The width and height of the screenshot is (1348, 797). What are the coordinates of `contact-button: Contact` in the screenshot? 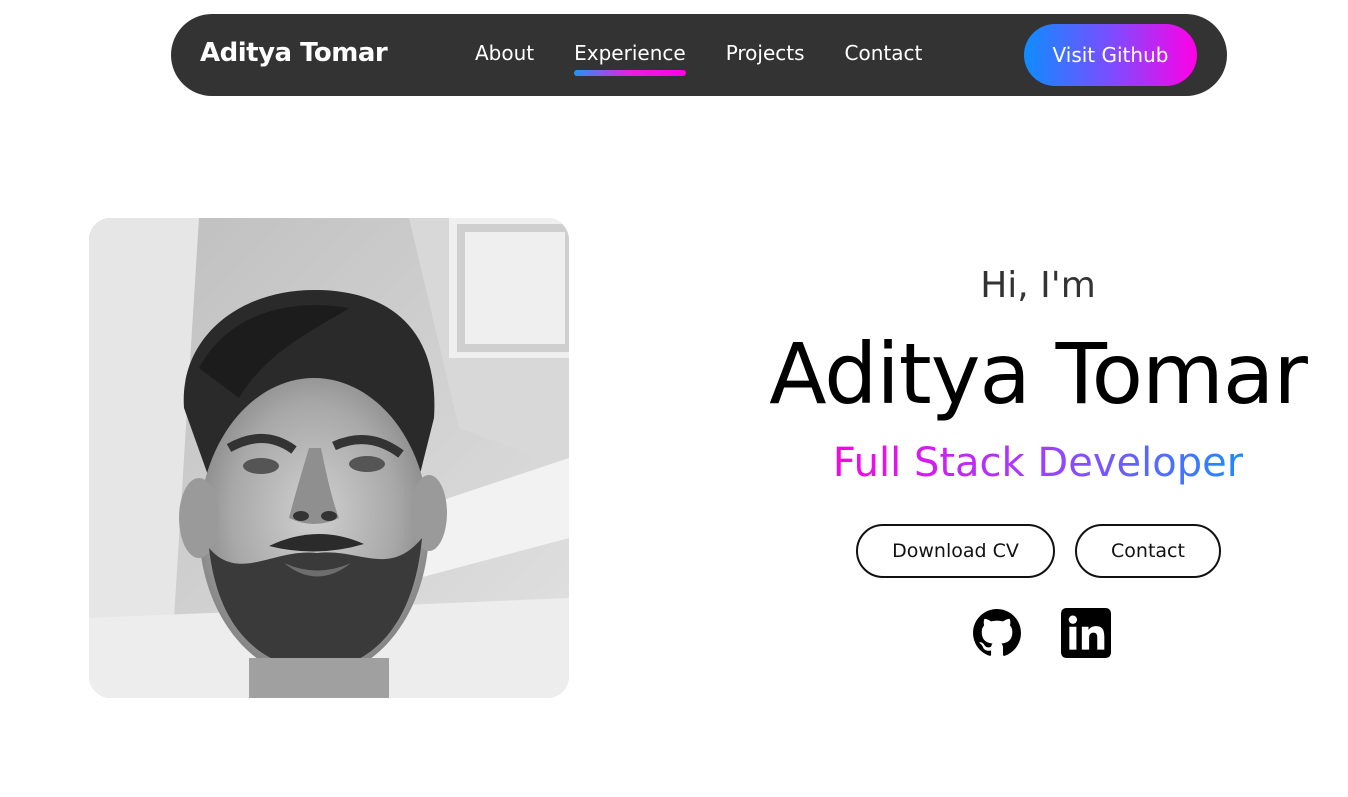 It's located at (1148, 551).